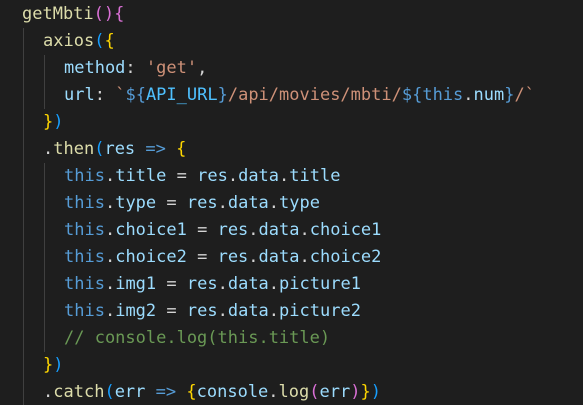 Image resolution: width=583 pixels, height=405 pixels. What do you see at coordinates (181, 95) in the screenshot?
I see `code-token: API_URL` at bounding box center [181, 95].